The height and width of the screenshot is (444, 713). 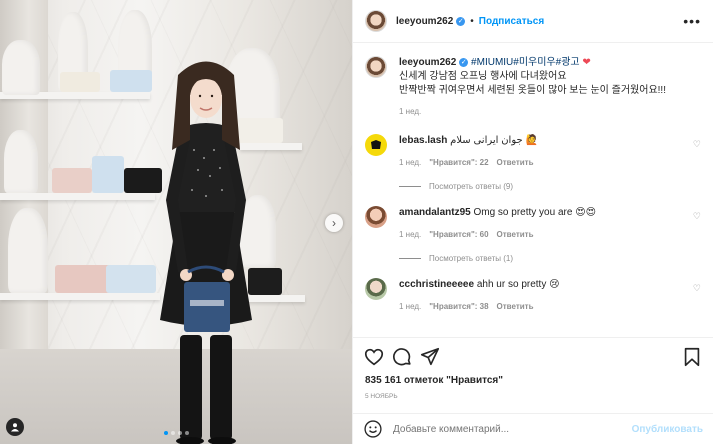 I want to click on action-bar, so click(x=533, y=356).